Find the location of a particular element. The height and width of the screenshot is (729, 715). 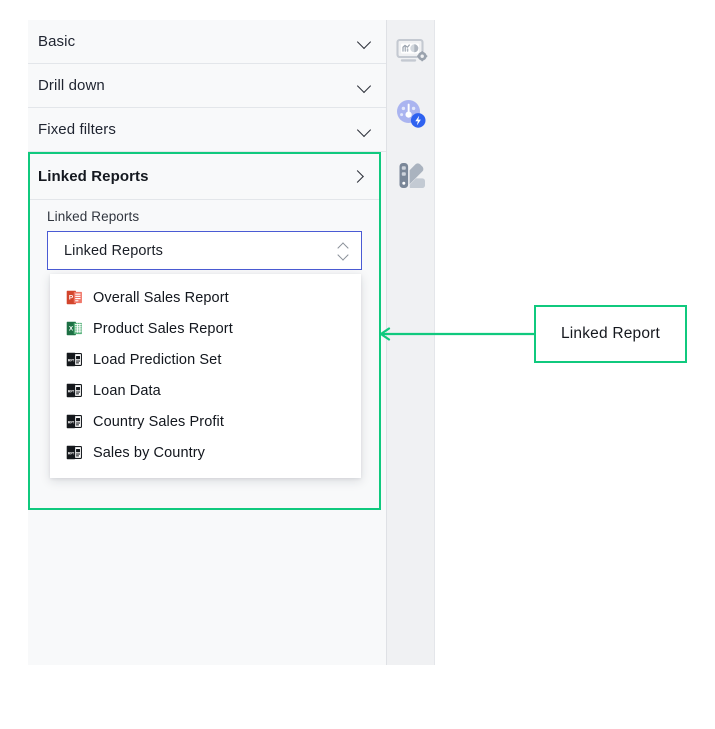

select-value: Linked Reports is located at coordinates (113, 250).